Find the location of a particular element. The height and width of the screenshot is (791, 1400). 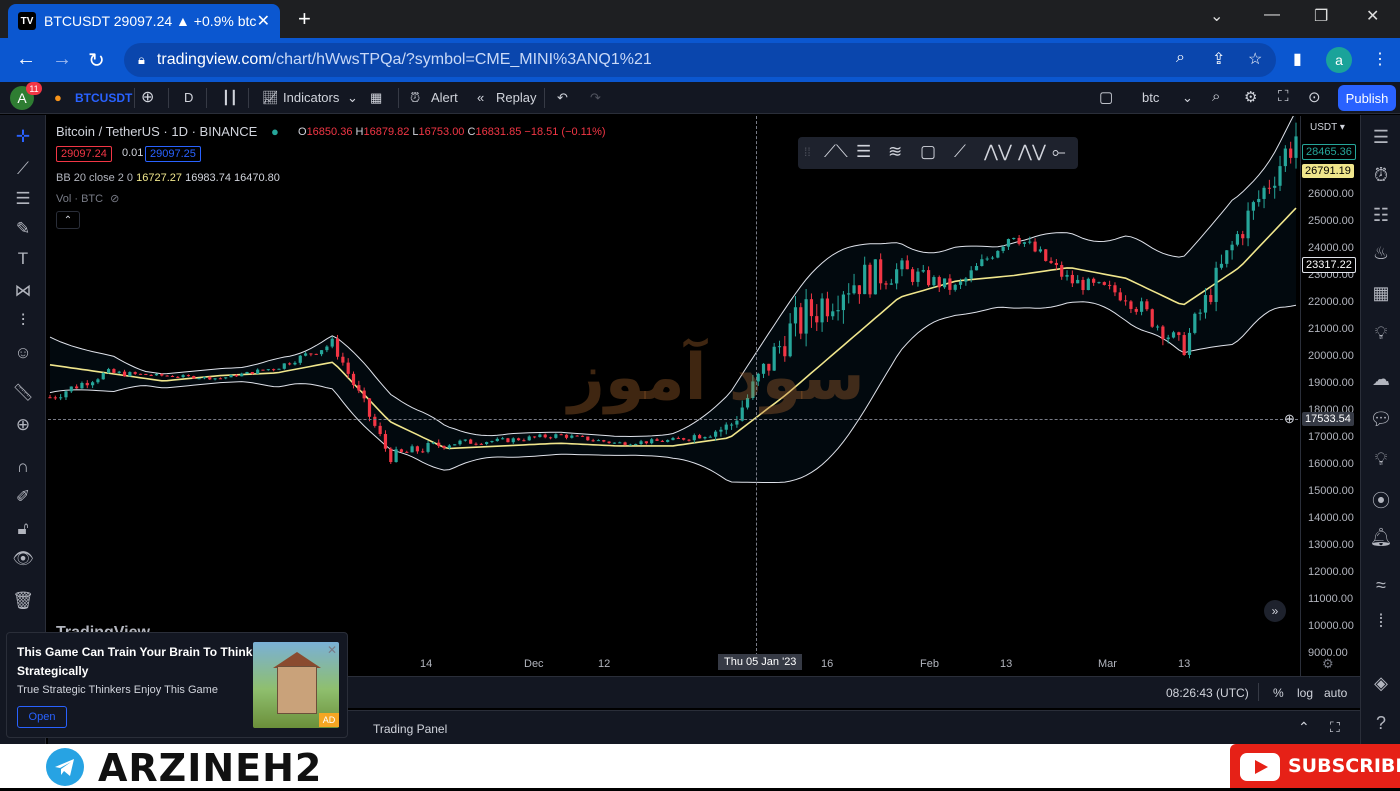

settings-gear-icon: ⚙ is located at coordinates (1250, 97).